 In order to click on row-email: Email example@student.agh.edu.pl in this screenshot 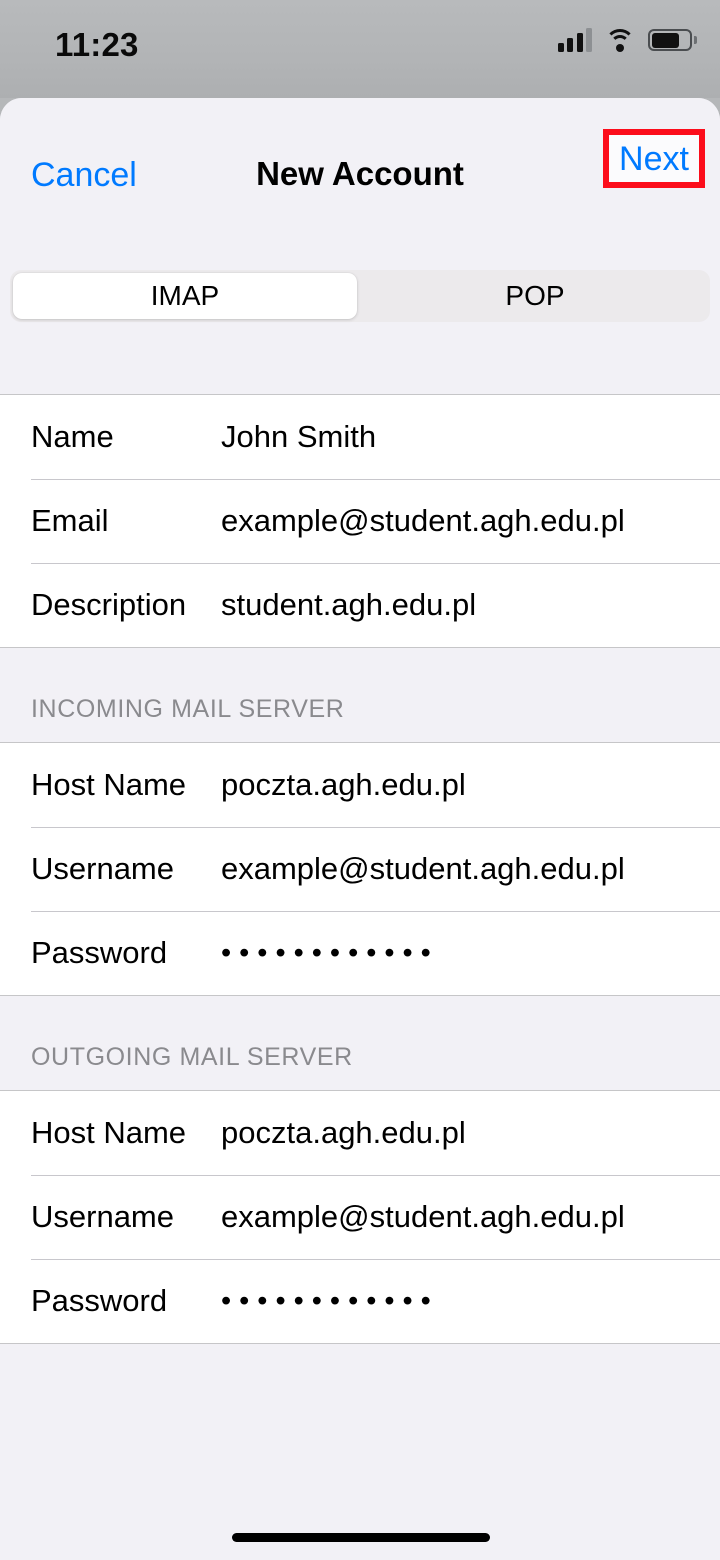, I will do `click(360, 521)`.